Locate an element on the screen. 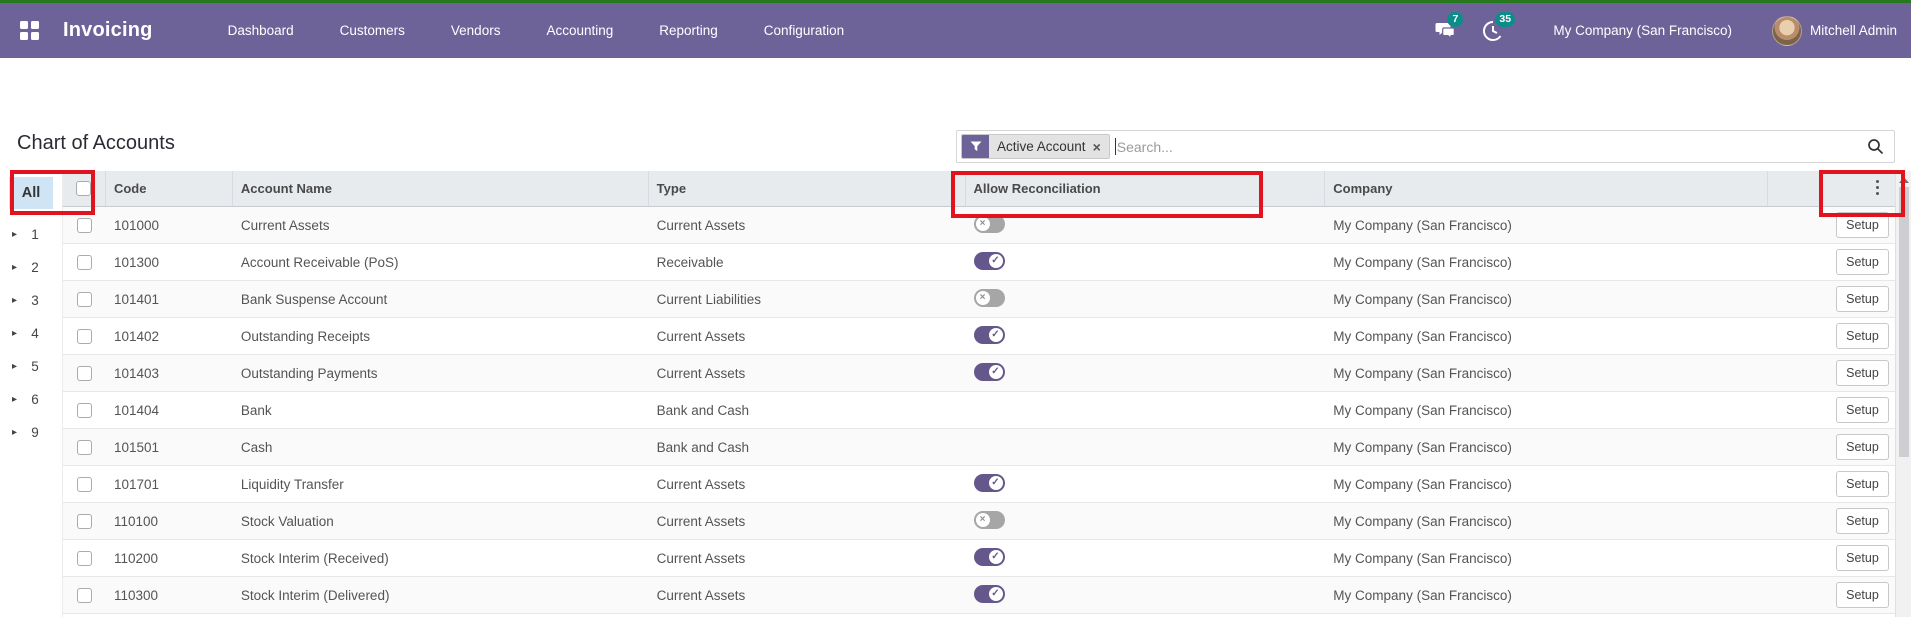 The height and width of the screenshot is (617, 1911). vertical-scrollbar is located at coordinates (1903, 394).